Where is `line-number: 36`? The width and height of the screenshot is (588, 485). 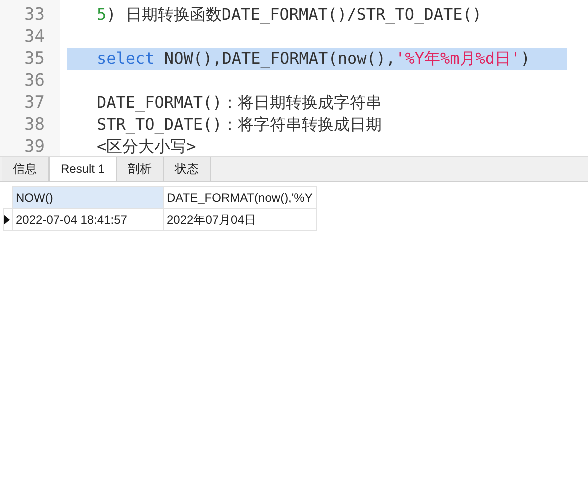 line-number: 36 is located at coordinates (35, 81).